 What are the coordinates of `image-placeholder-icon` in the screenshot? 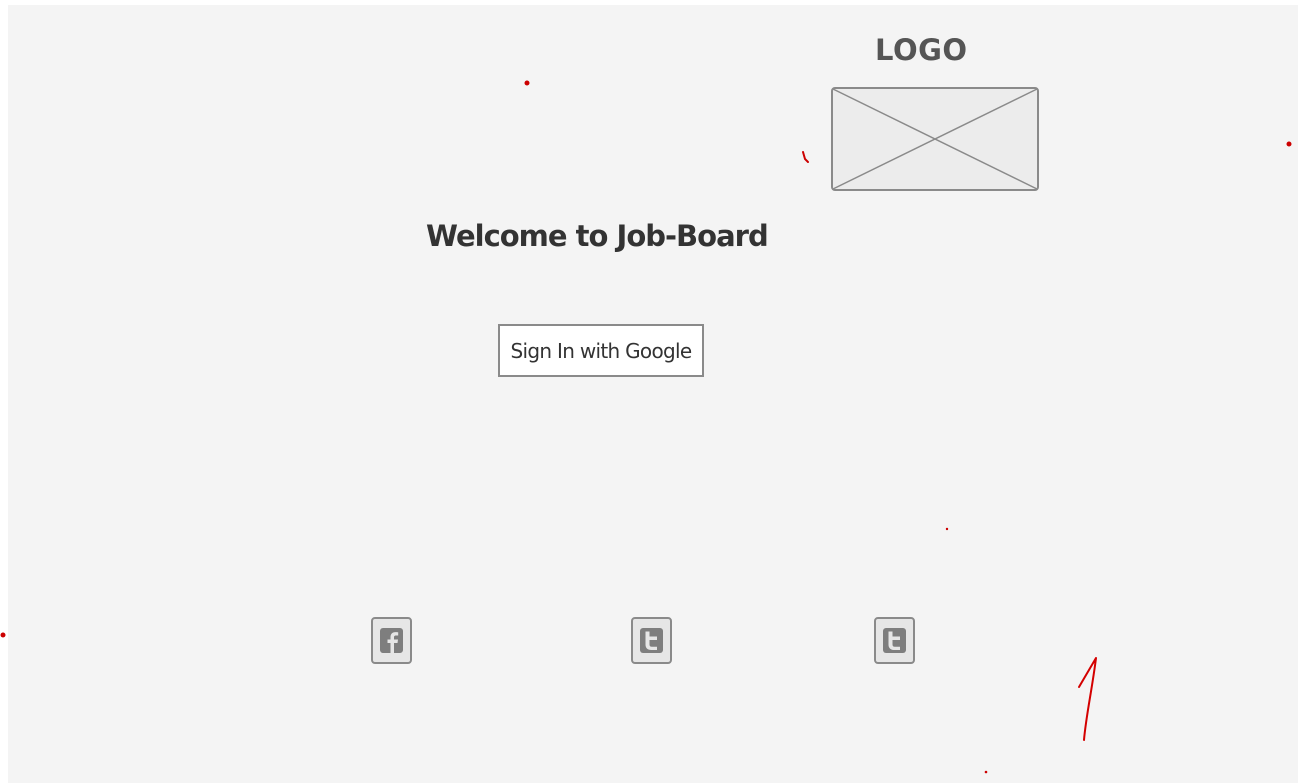 It's located at (935, 139).